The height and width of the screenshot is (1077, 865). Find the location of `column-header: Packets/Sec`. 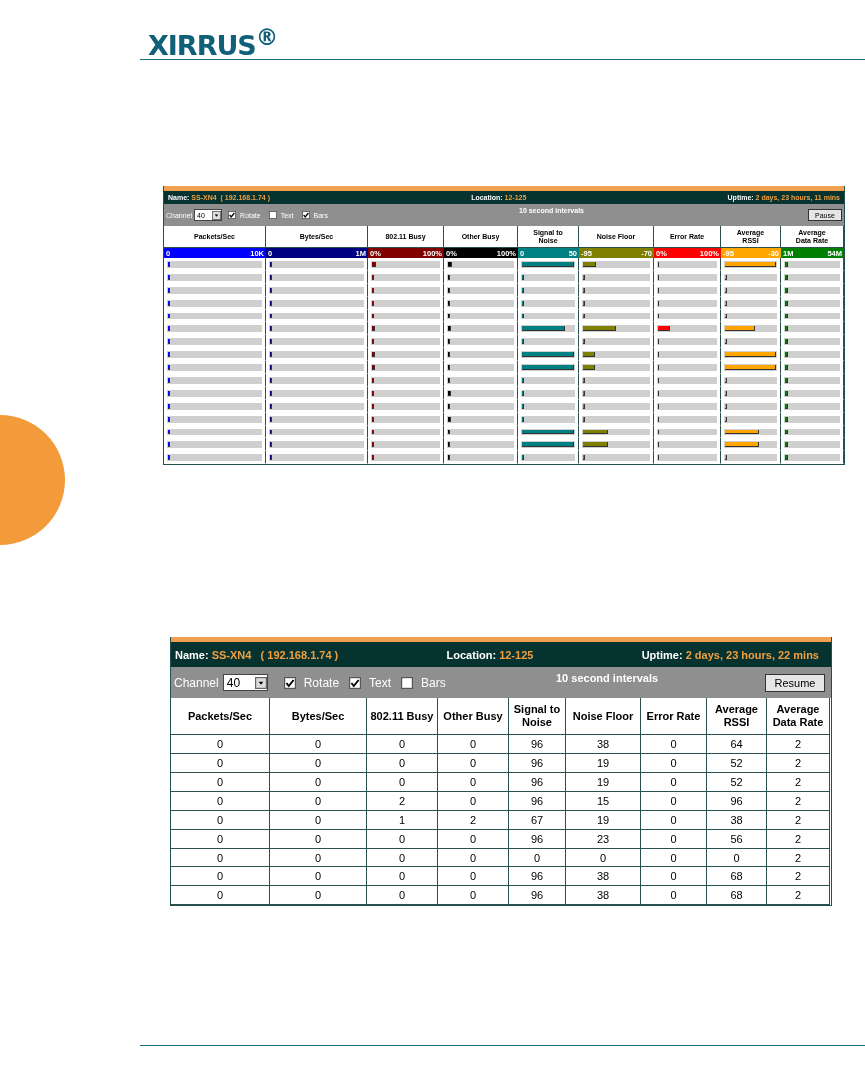

column-header: Packets/Sec is located at coordinates (220, 717).